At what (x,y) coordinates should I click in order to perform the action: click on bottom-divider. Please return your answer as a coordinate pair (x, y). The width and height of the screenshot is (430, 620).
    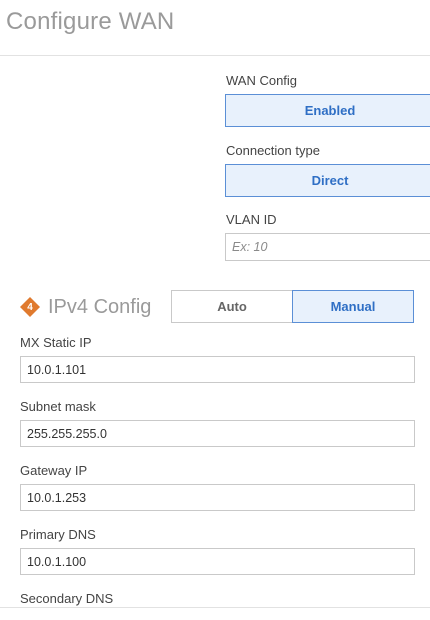
    Looking at the image, I should click on (215, 607).